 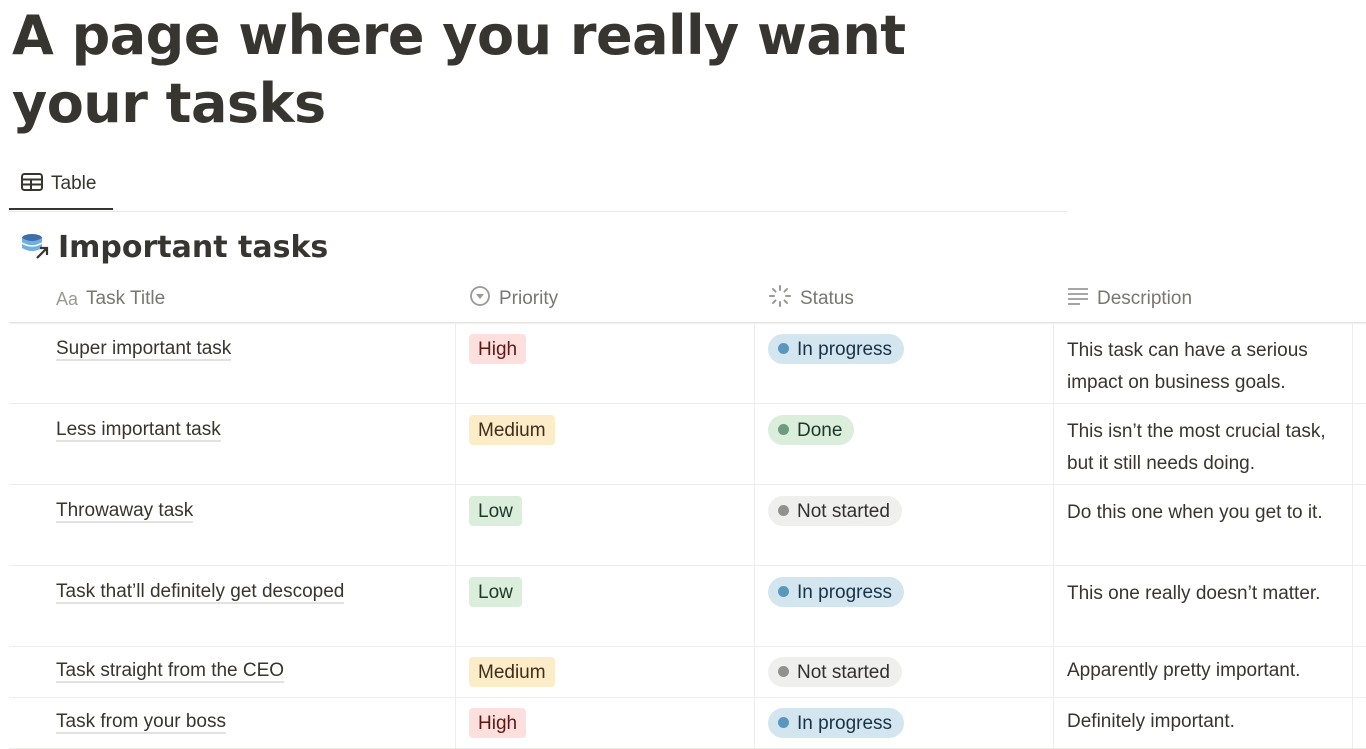 What do you see at coordinates (1195, 512) in the screenshot?
I see `description-text: Do this one when you get to it.` at bounding box center [1195, 512].